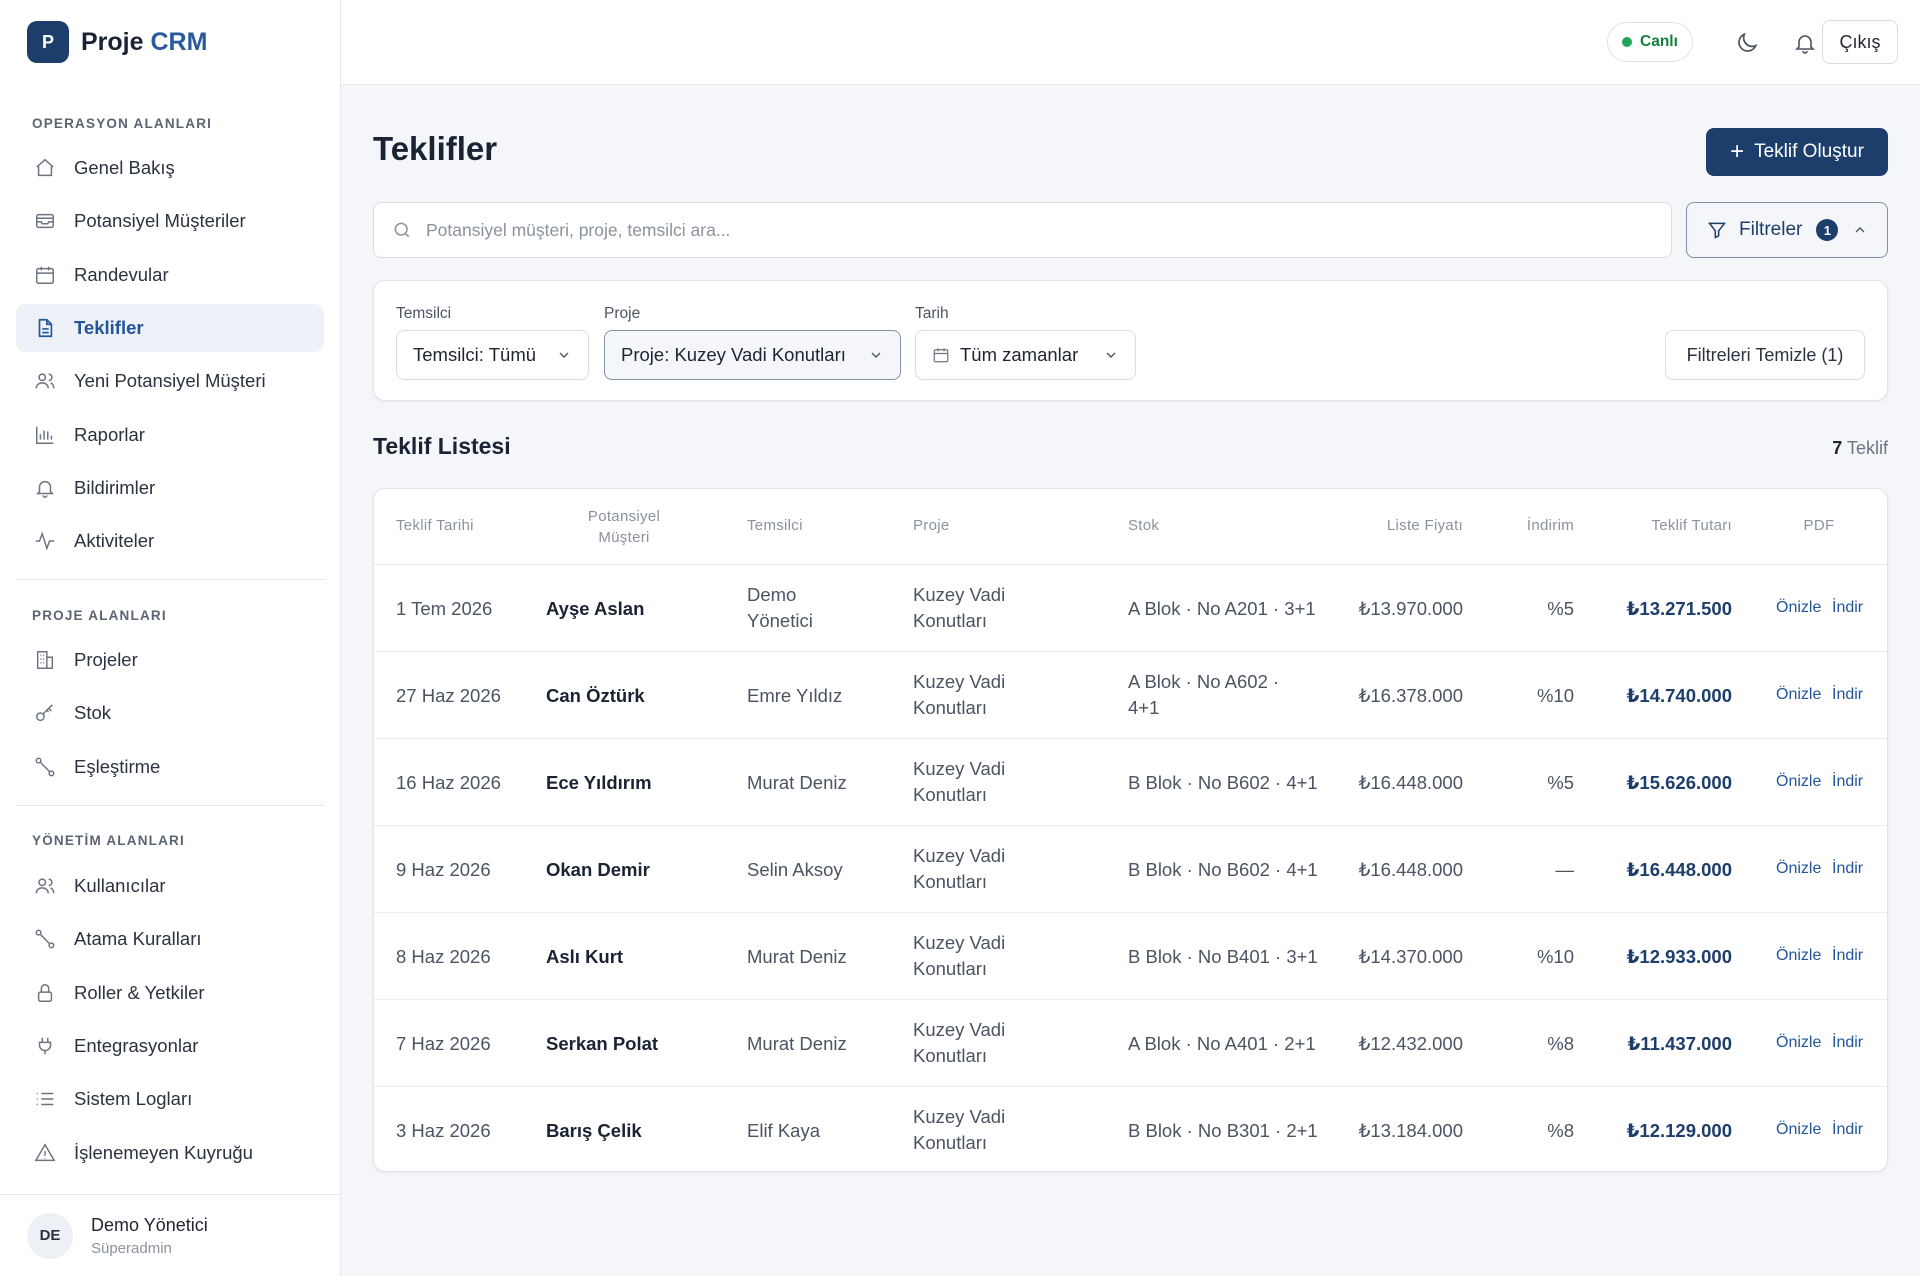 Image resolution: width=1920 pixels, height=1276 pixels. Describe the element at coordinates (106, 659) in the screenshot. I see `sidebar-item-label: Projeler` at that location.